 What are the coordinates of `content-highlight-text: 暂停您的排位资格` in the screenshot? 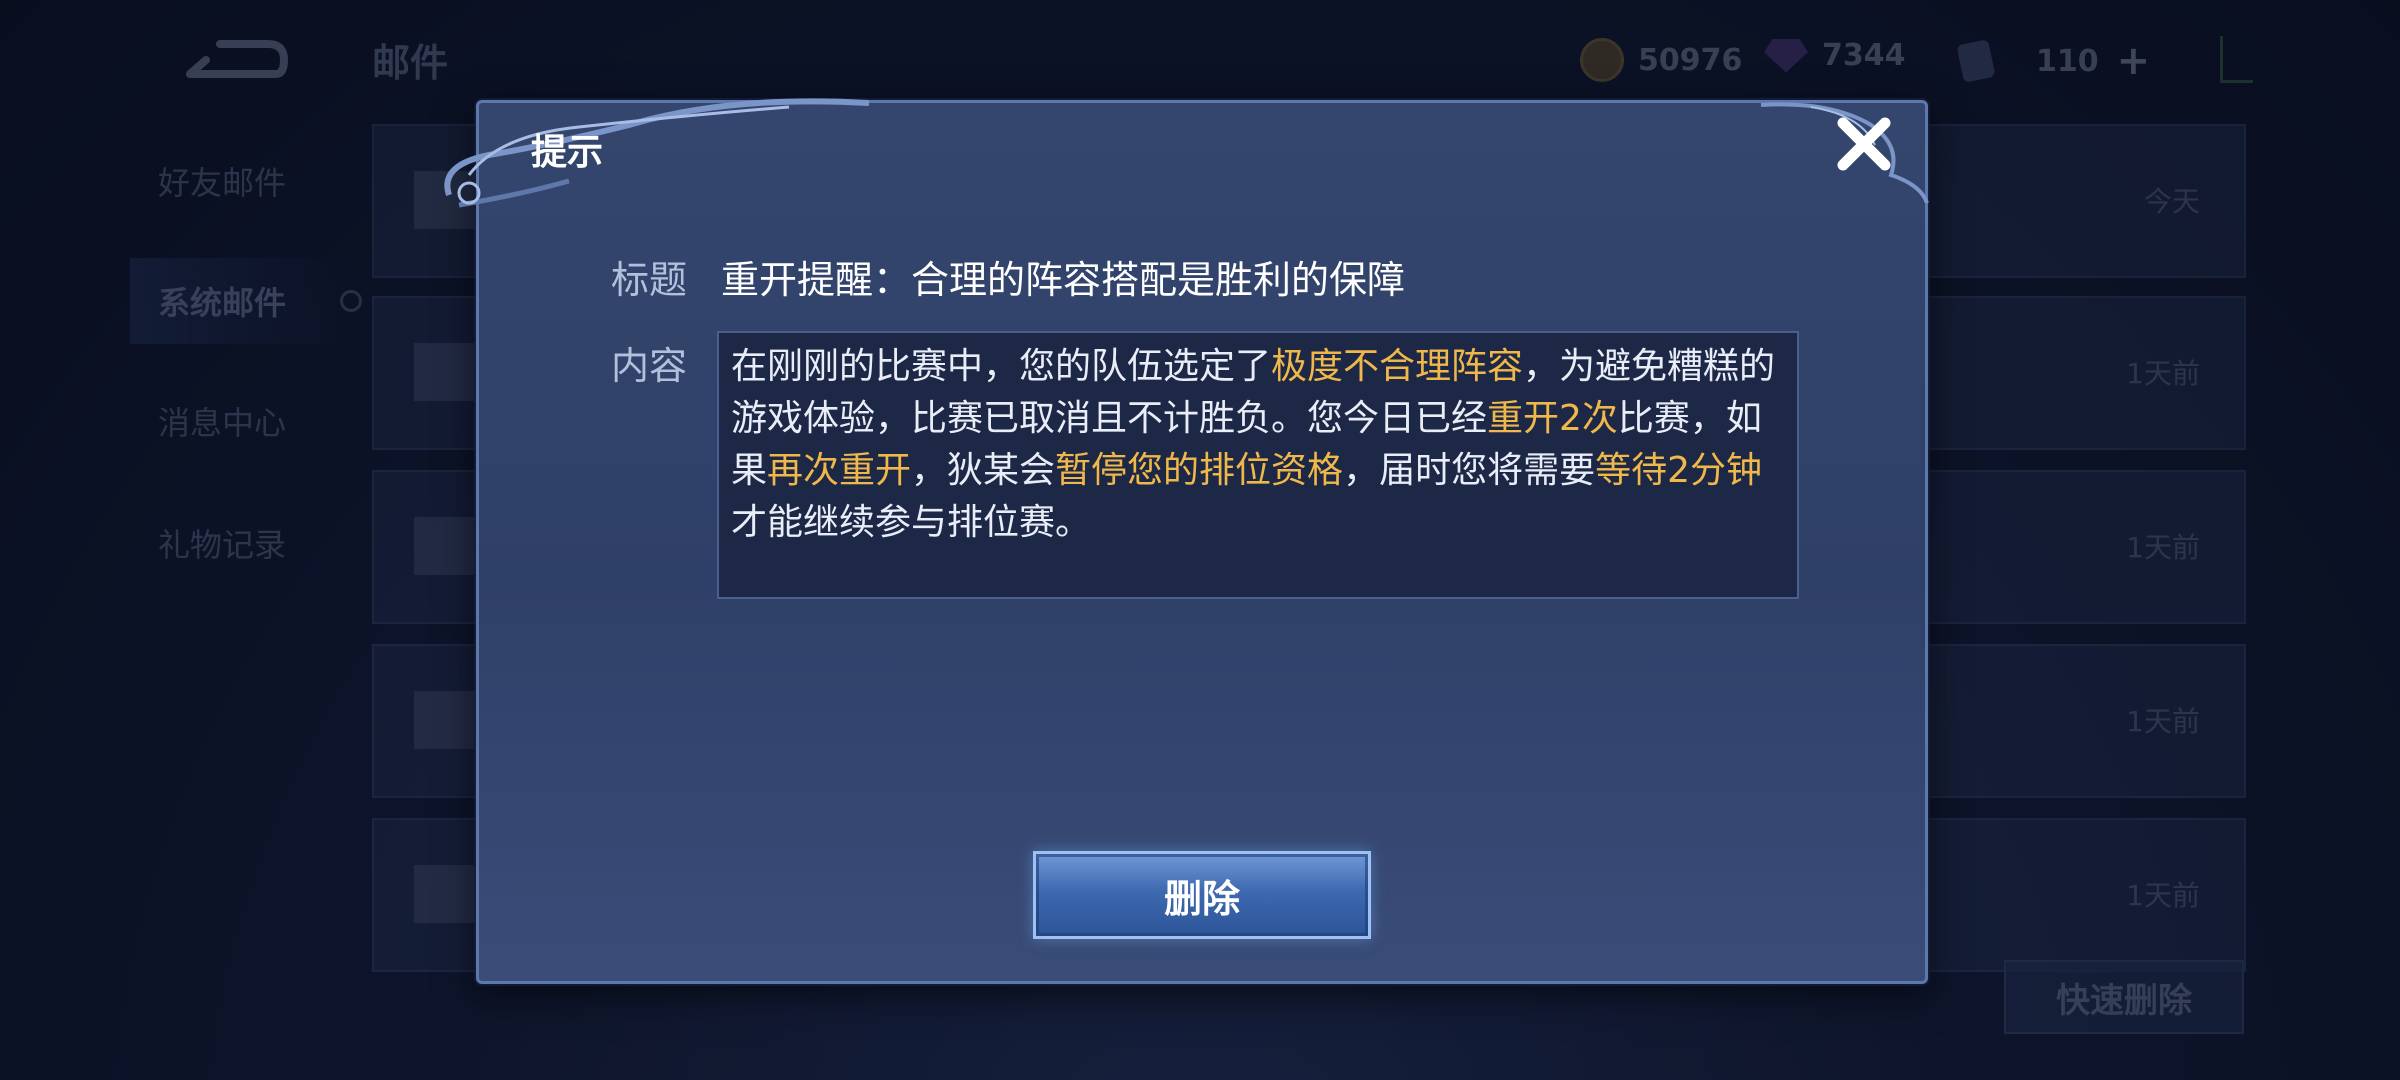 It's located at (1199, 470).